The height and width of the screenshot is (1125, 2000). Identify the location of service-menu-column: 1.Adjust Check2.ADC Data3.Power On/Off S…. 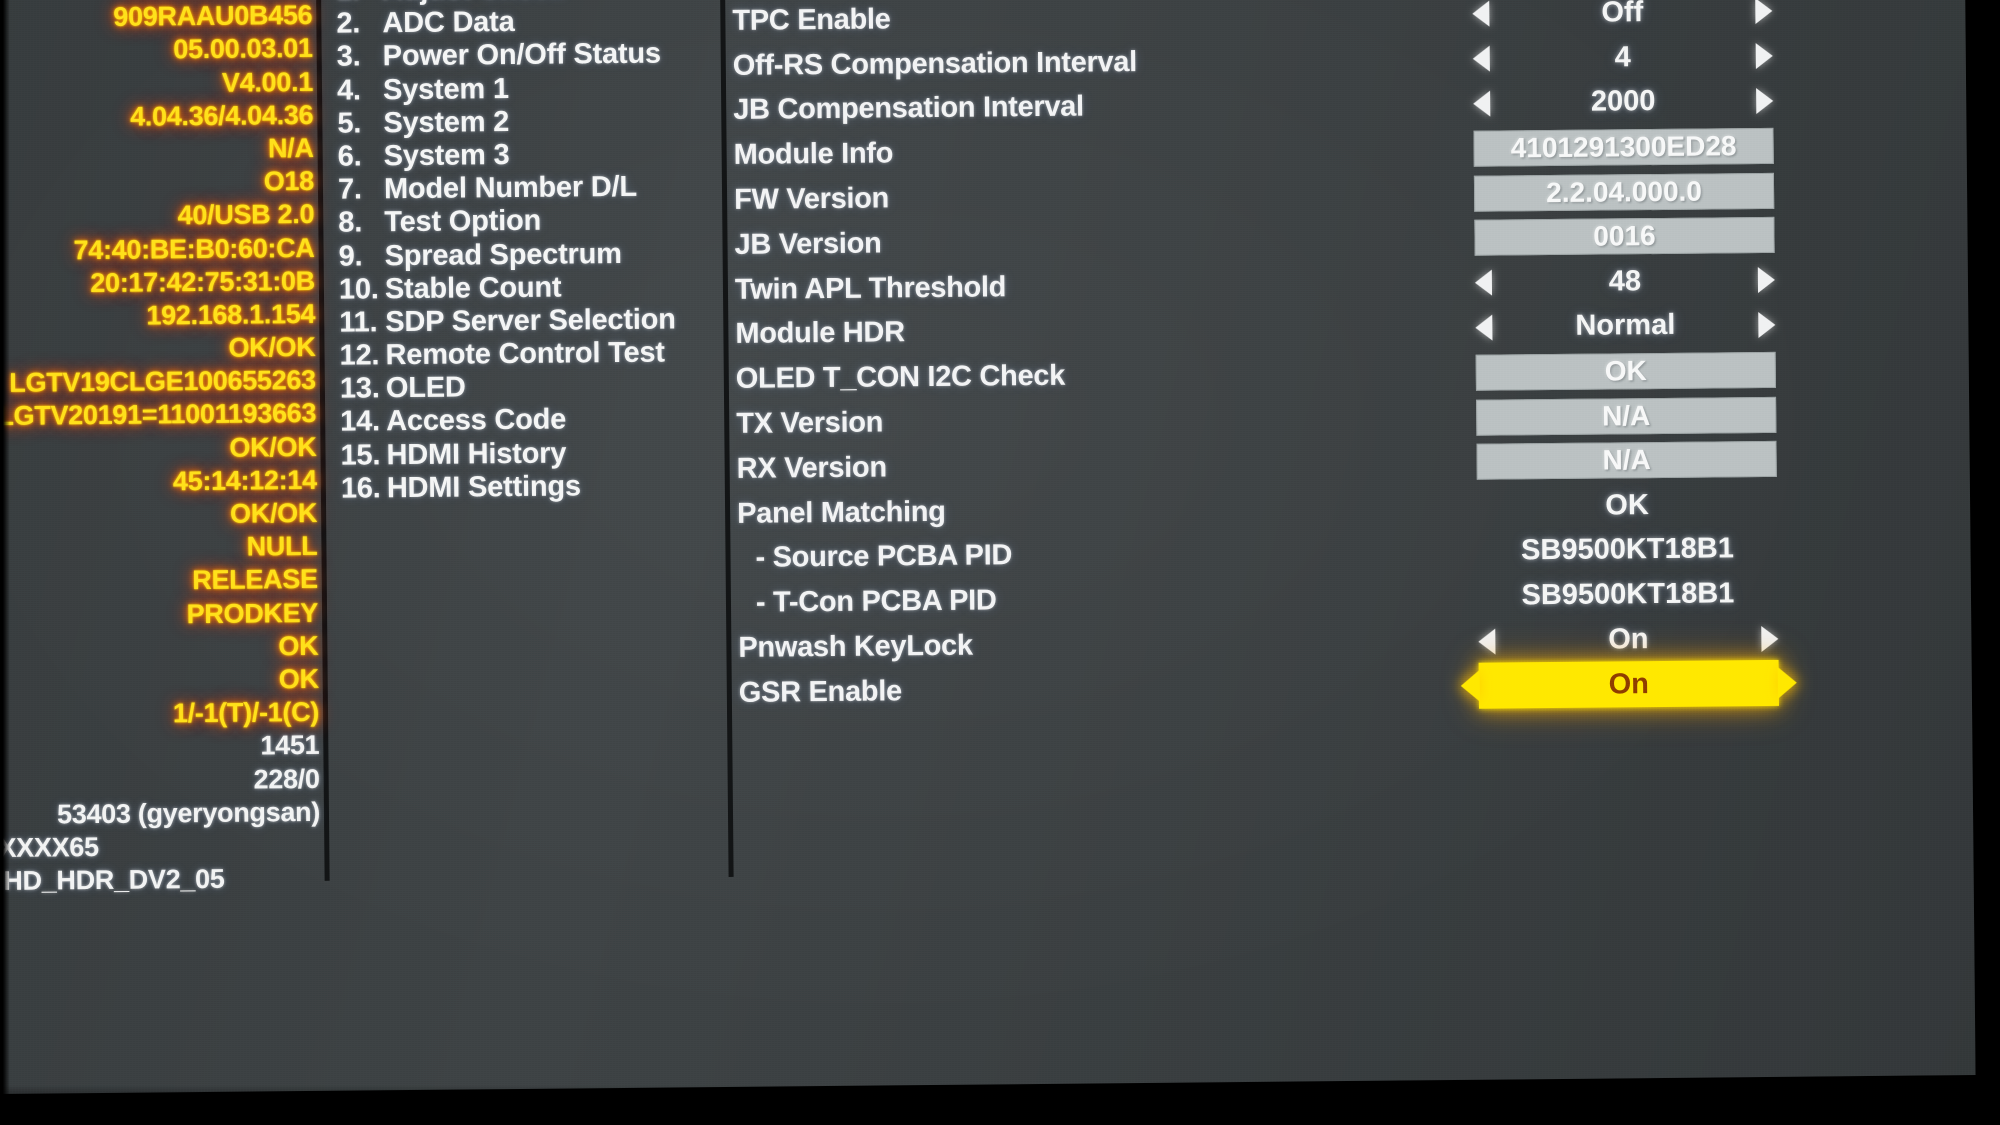
(538, 253).